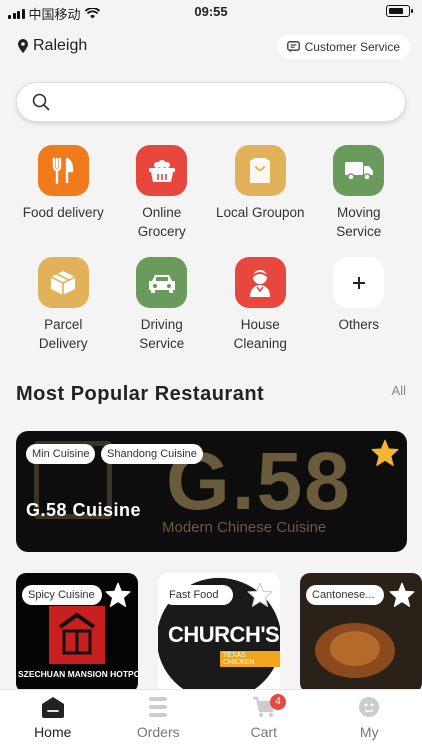 The height and width of the screenshot is (750, 422). I want to click on cuisine-tag: Fast Food, so click(198, 595).